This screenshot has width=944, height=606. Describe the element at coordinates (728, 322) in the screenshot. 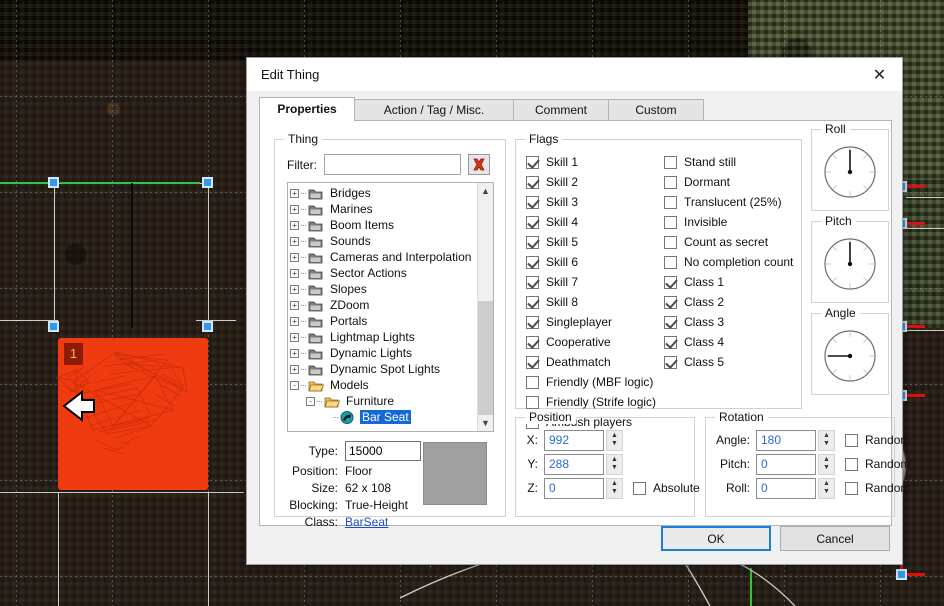

I see `flag-class-3: Class 3` at that location.